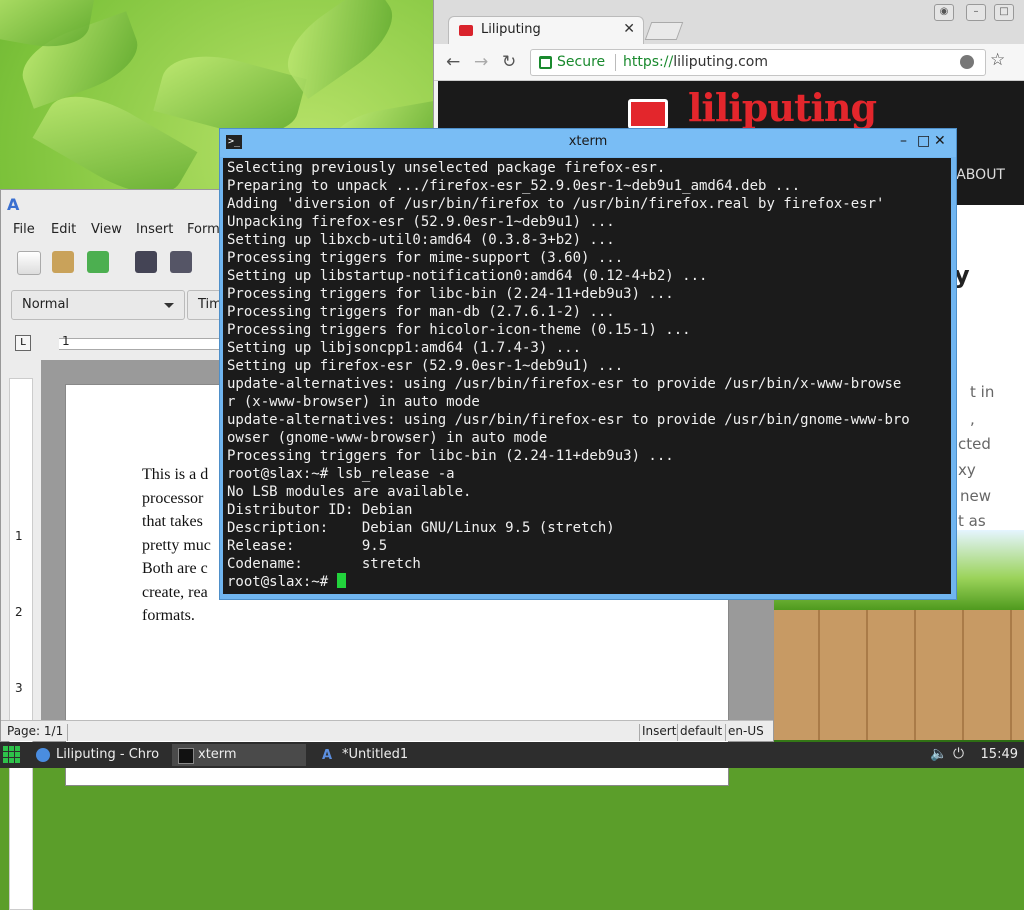 This screenshot has height=910, width=1024. I want to click on url-host: liliputing.com, so click(720, 62).